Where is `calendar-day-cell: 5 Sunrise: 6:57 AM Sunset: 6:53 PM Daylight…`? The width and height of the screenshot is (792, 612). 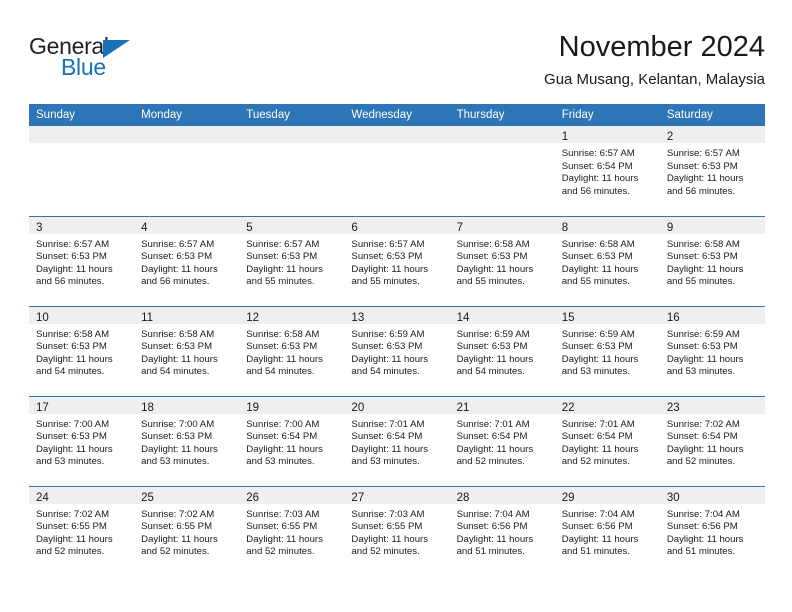
calendar-day-cell: 5 Sunrise: 6:57 AM Sunset: 6:53 PM Daylight… is located at coordinates (292, 260).